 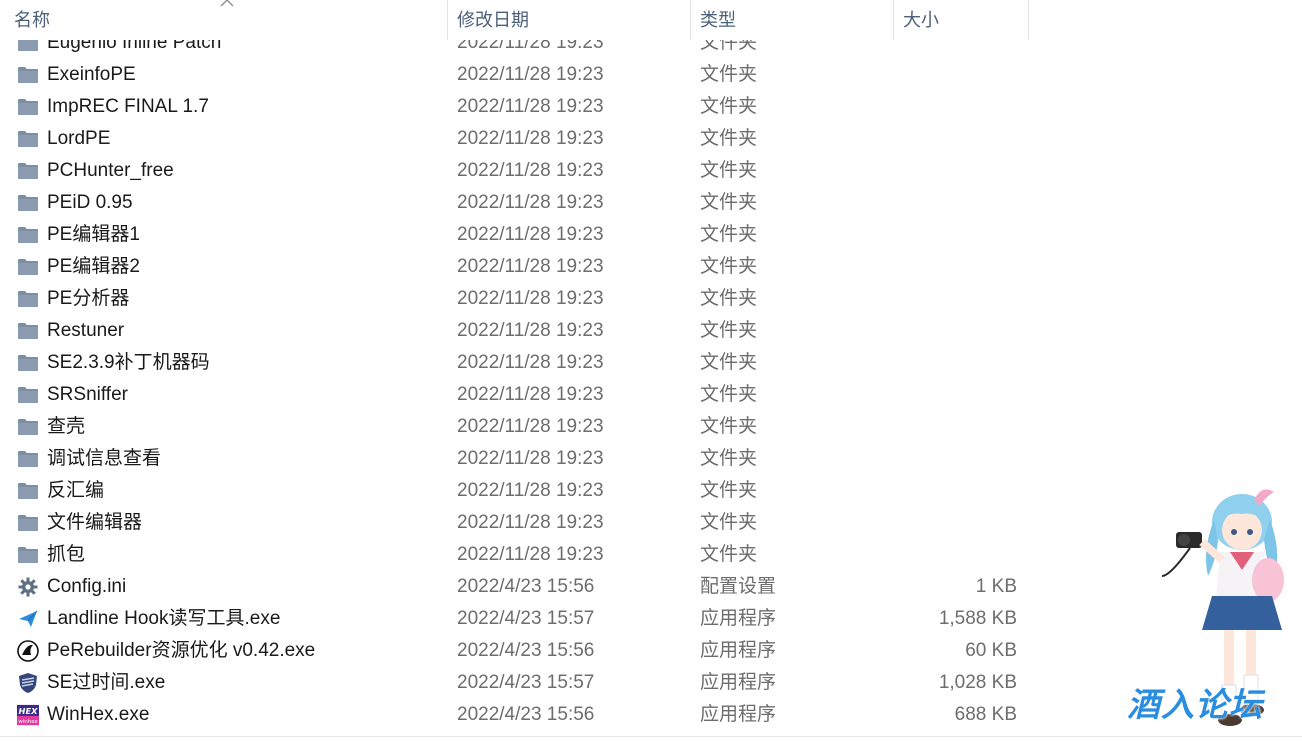 I want to click on file-size: 1,028 KB, so click(x=977, y=682).